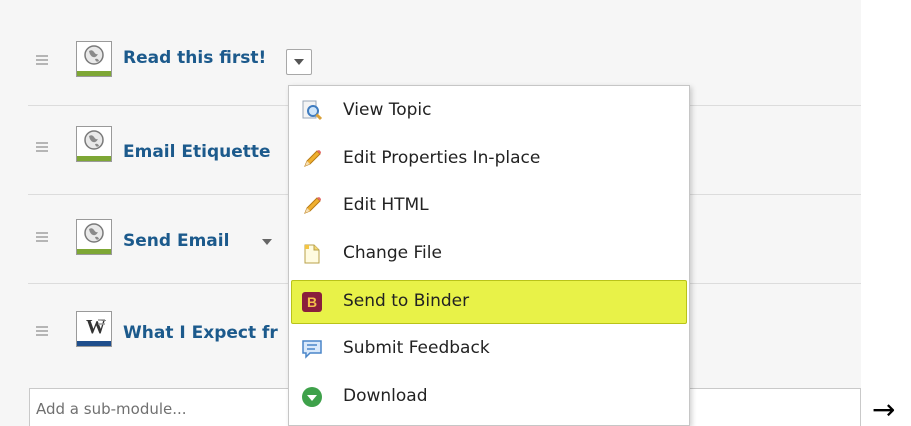 Image resolution: width=911 pixels, height=426 pixels. Describe the element at coordinates (312, 397) in the screenshot. I see `download-icon` at that location.